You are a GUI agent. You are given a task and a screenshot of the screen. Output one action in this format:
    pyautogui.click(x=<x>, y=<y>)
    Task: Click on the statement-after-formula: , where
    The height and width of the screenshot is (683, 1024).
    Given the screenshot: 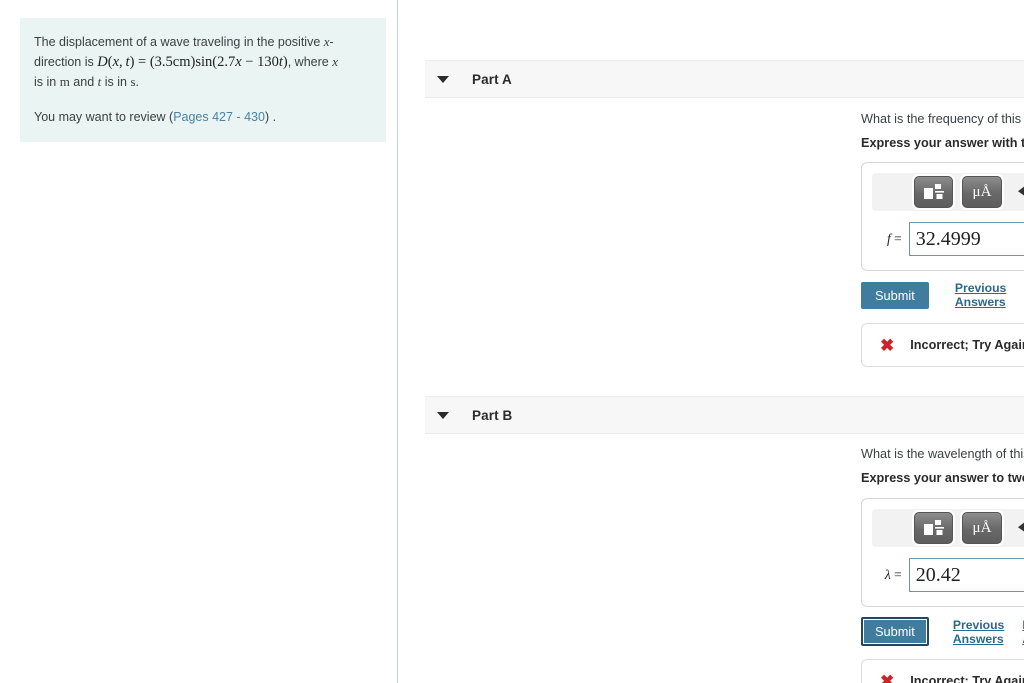 What is the action you would take?
    pyautogui.click(x=310, y=62)
    